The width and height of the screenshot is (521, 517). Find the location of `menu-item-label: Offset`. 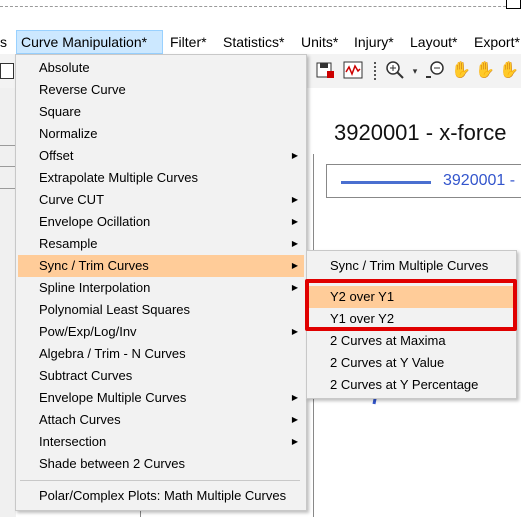

menu-item-label: Offset is located at coordinates (56, 155).